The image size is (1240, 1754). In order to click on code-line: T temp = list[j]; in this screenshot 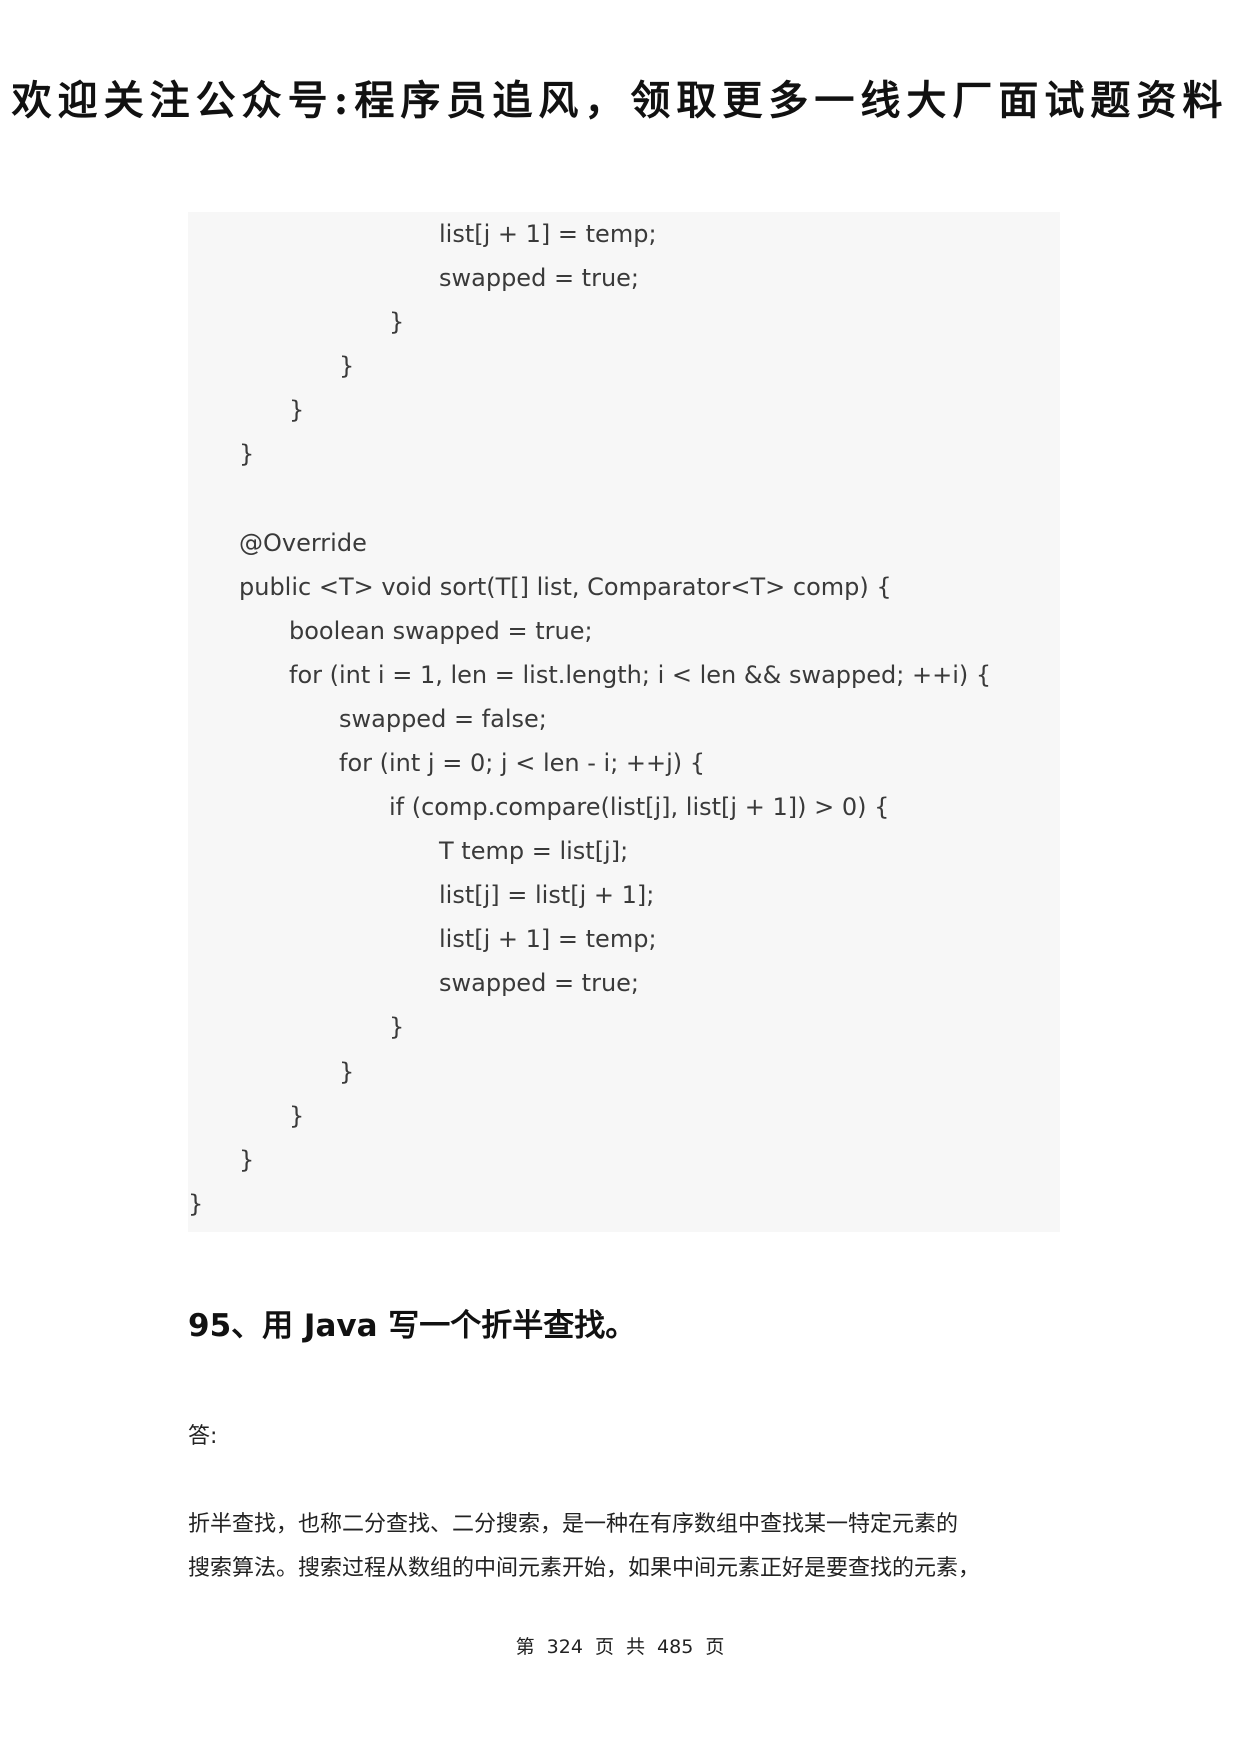, I will do `click(534, 851)`.